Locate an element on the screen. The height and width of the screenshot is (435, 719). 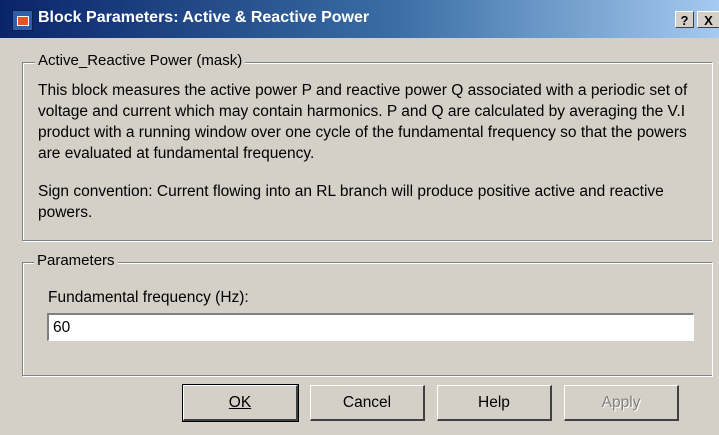
apply-button: Apply is located at coordinates (621, 403).